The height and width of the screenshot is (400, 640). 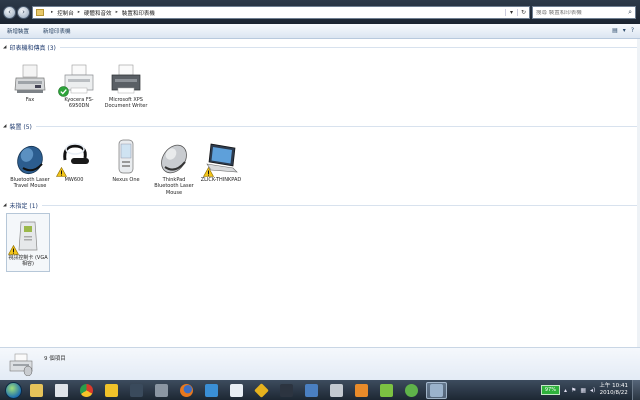 I want to click on group-header-printers: ◢ 印表機和傳真 (3), so click(x=320, y=47).